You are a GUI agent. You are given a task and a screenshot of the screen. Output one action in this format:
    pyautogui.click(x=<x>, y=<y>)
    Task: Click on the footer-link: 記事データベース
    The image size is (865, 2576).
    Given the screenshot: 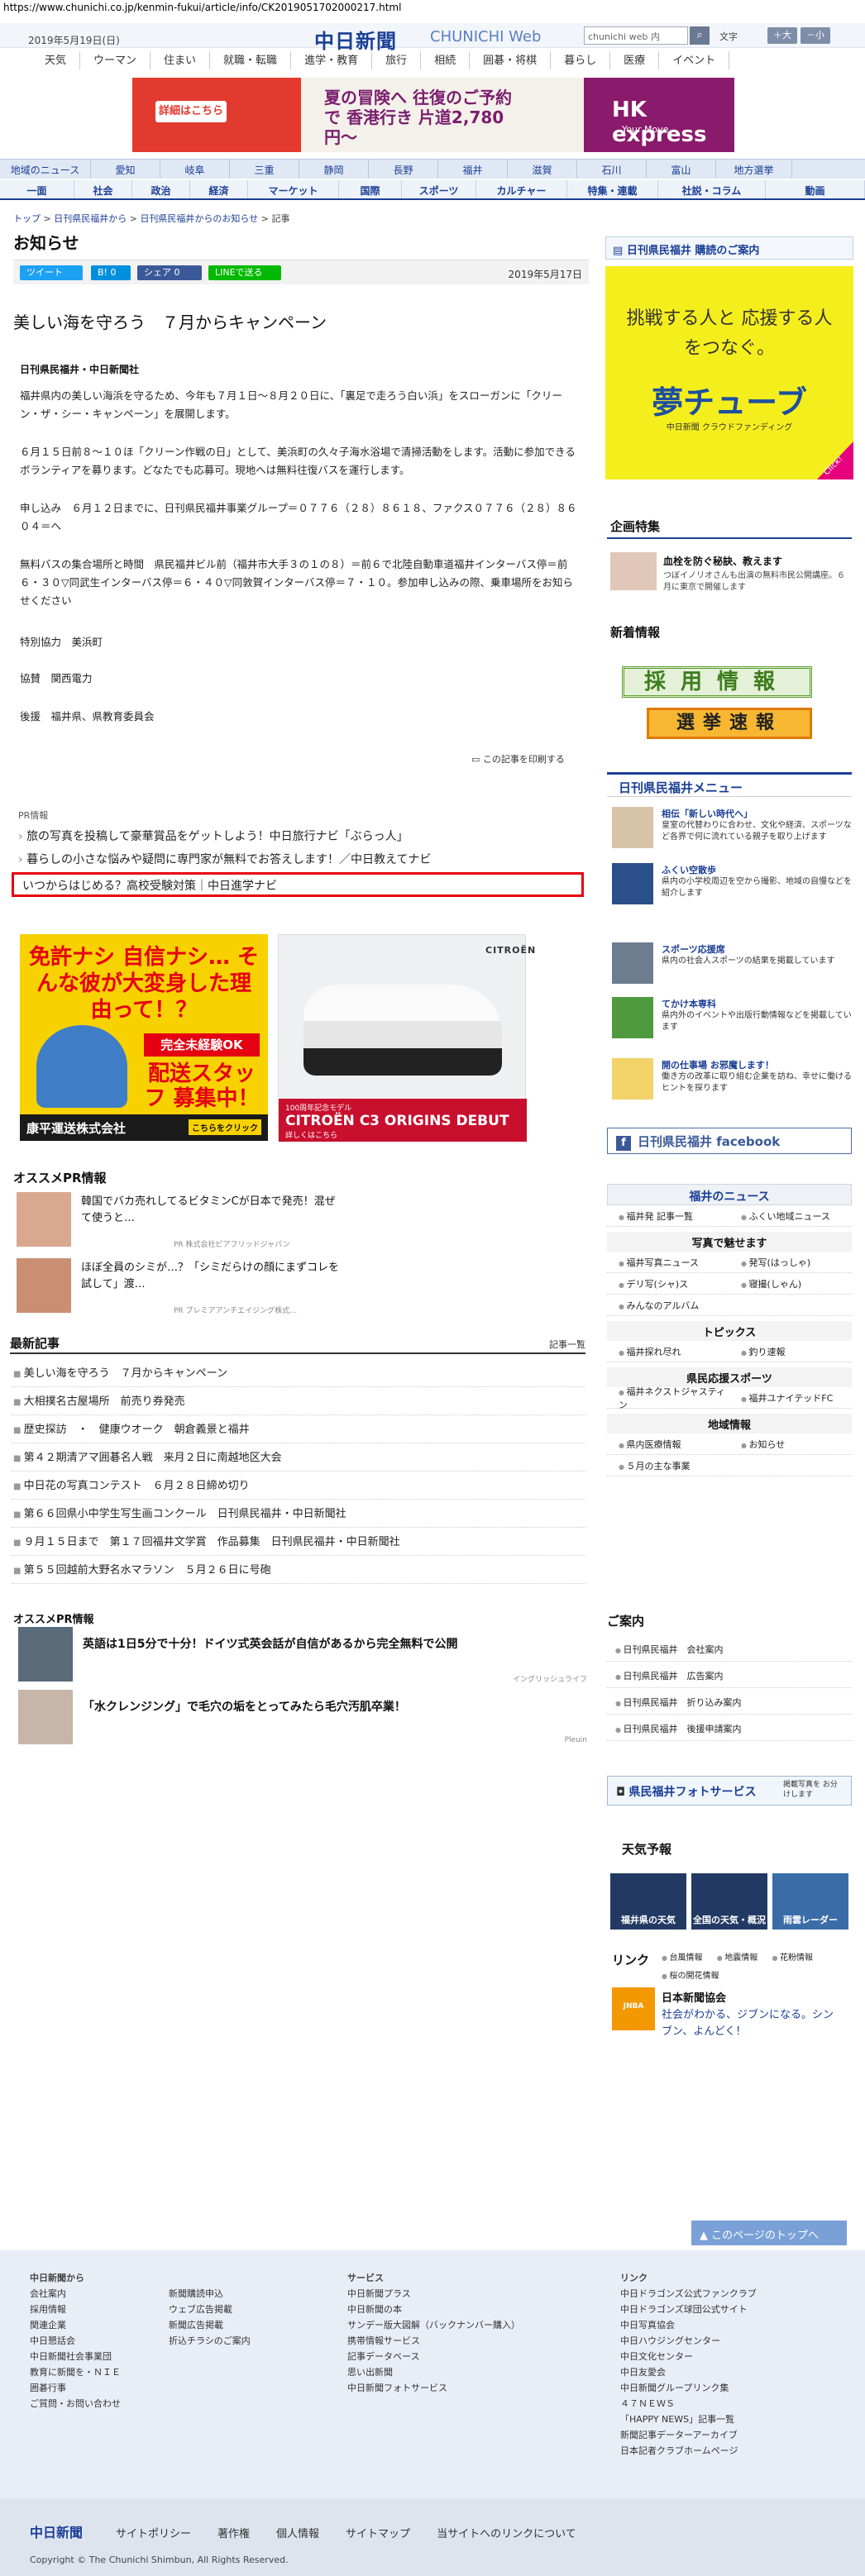 What is the action you would take?
    pyautogui.click(x=433, y=2356)
    